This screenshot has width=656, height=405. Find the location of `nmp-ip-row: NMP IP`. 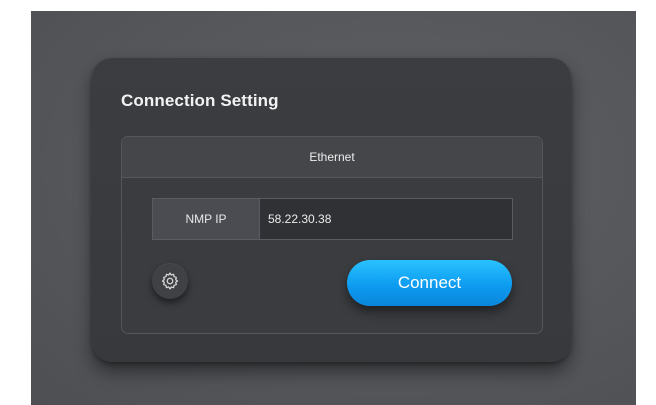

nmp-ip-row: NMP IP is located at coordinates (332, 219).